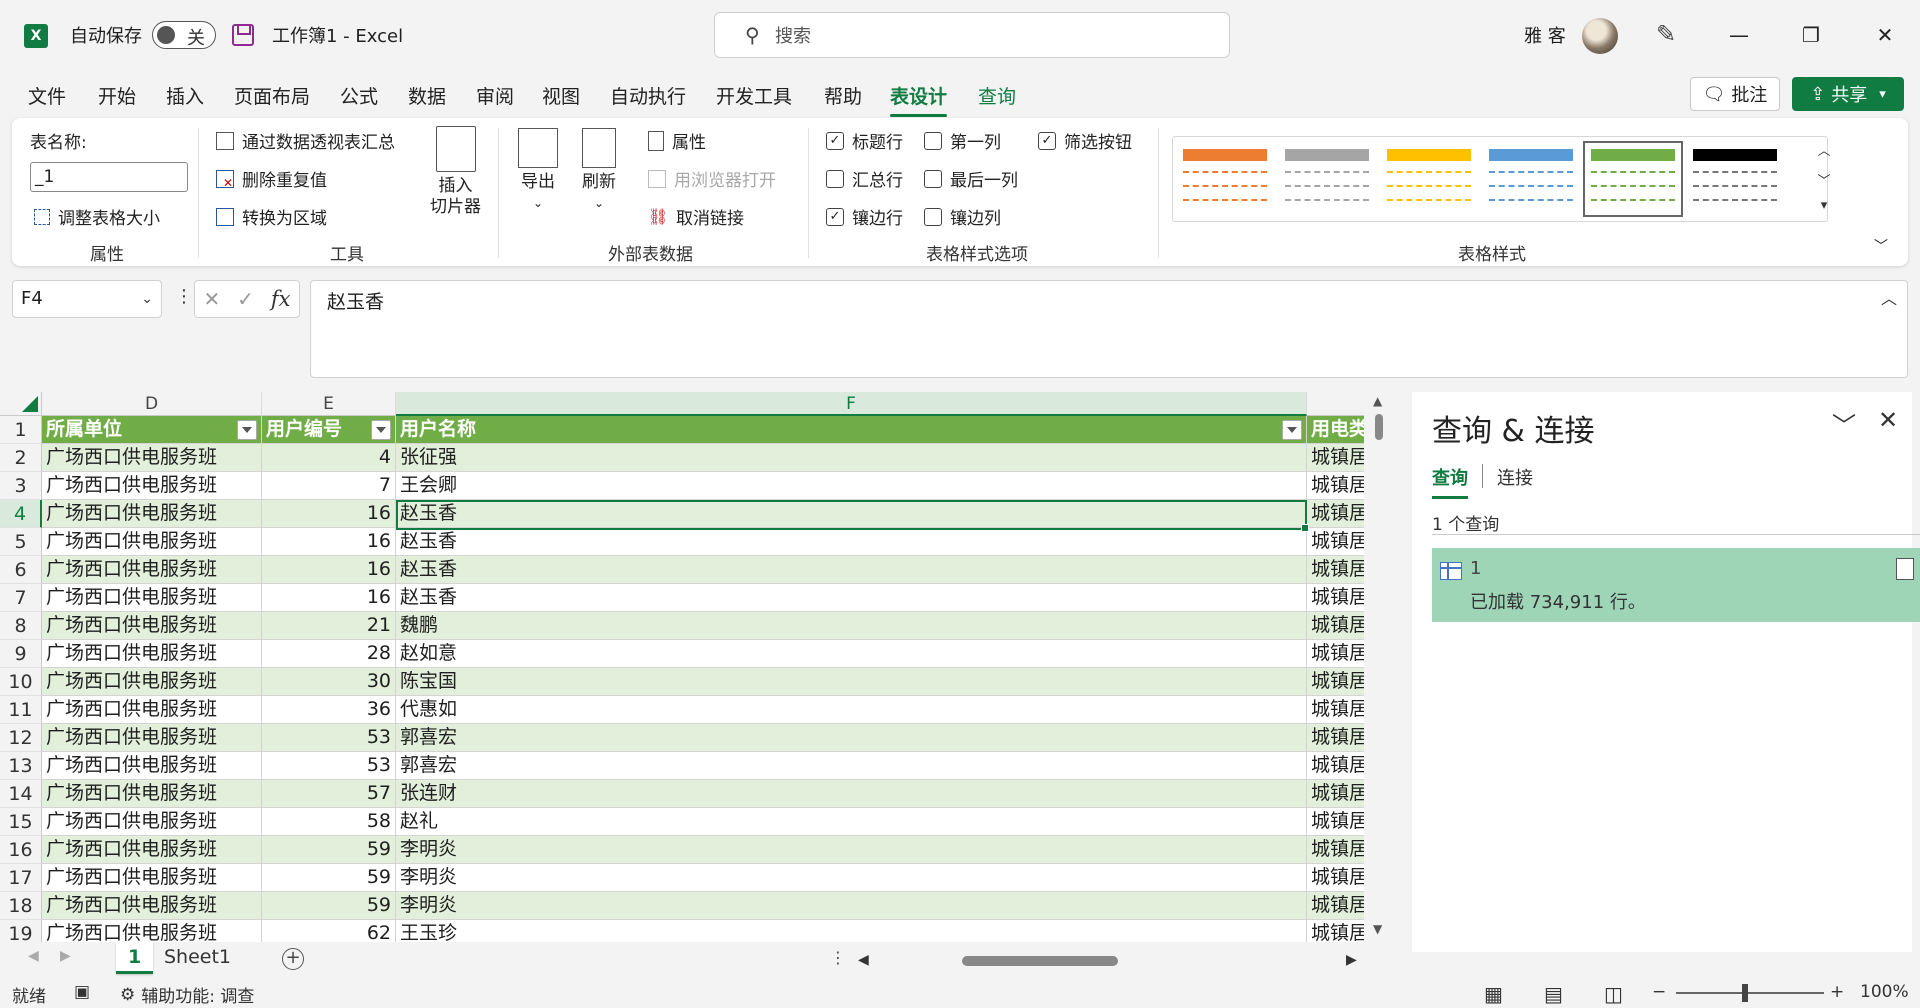 The height and width of the screenshot is (1008, 1920). Describe the element at coordinates (329, 486) in the screenshot. I see `cell-user-id: 7` at that location.